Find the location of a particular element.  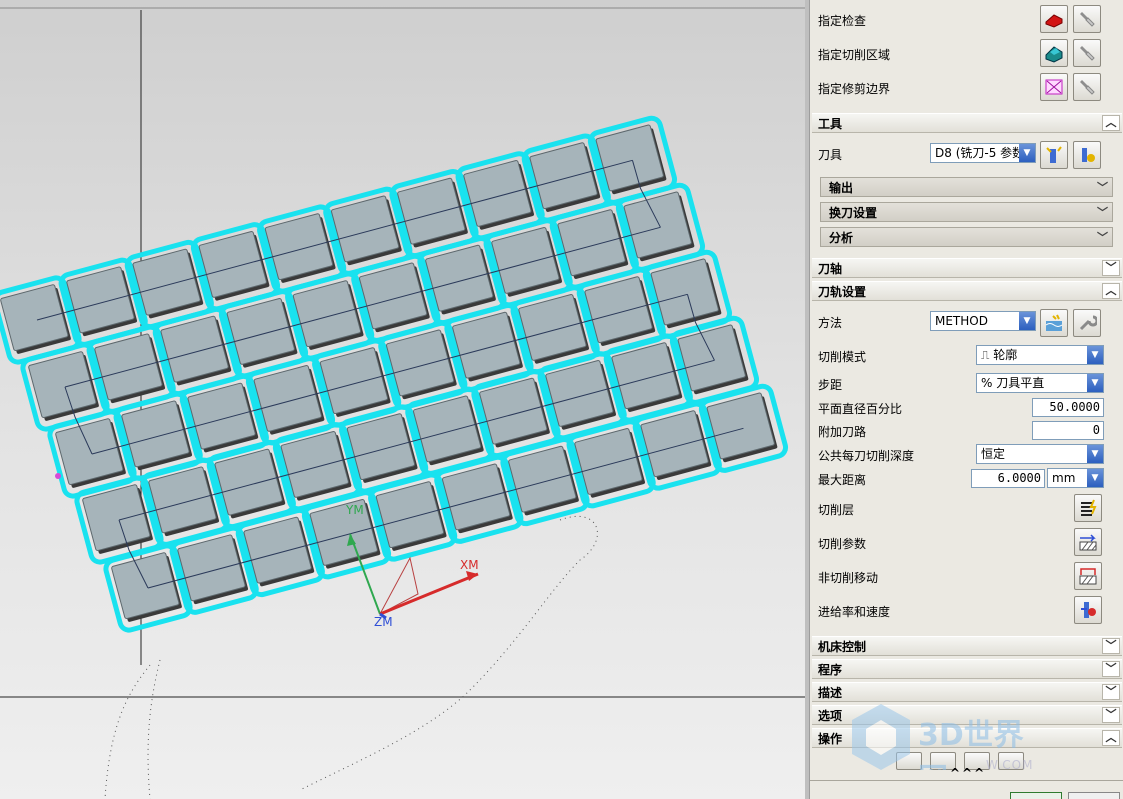

extra-passes-input: 0 is located at coordinates (1068, 430).